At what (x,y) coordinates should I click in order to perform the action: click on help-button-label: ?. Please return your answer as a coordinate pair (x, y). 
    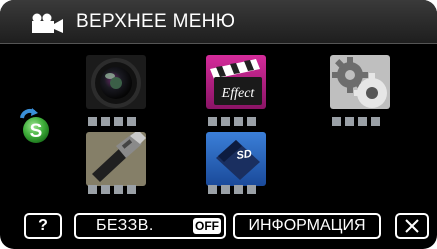
    Looking at the image, I should click on (43, 225).